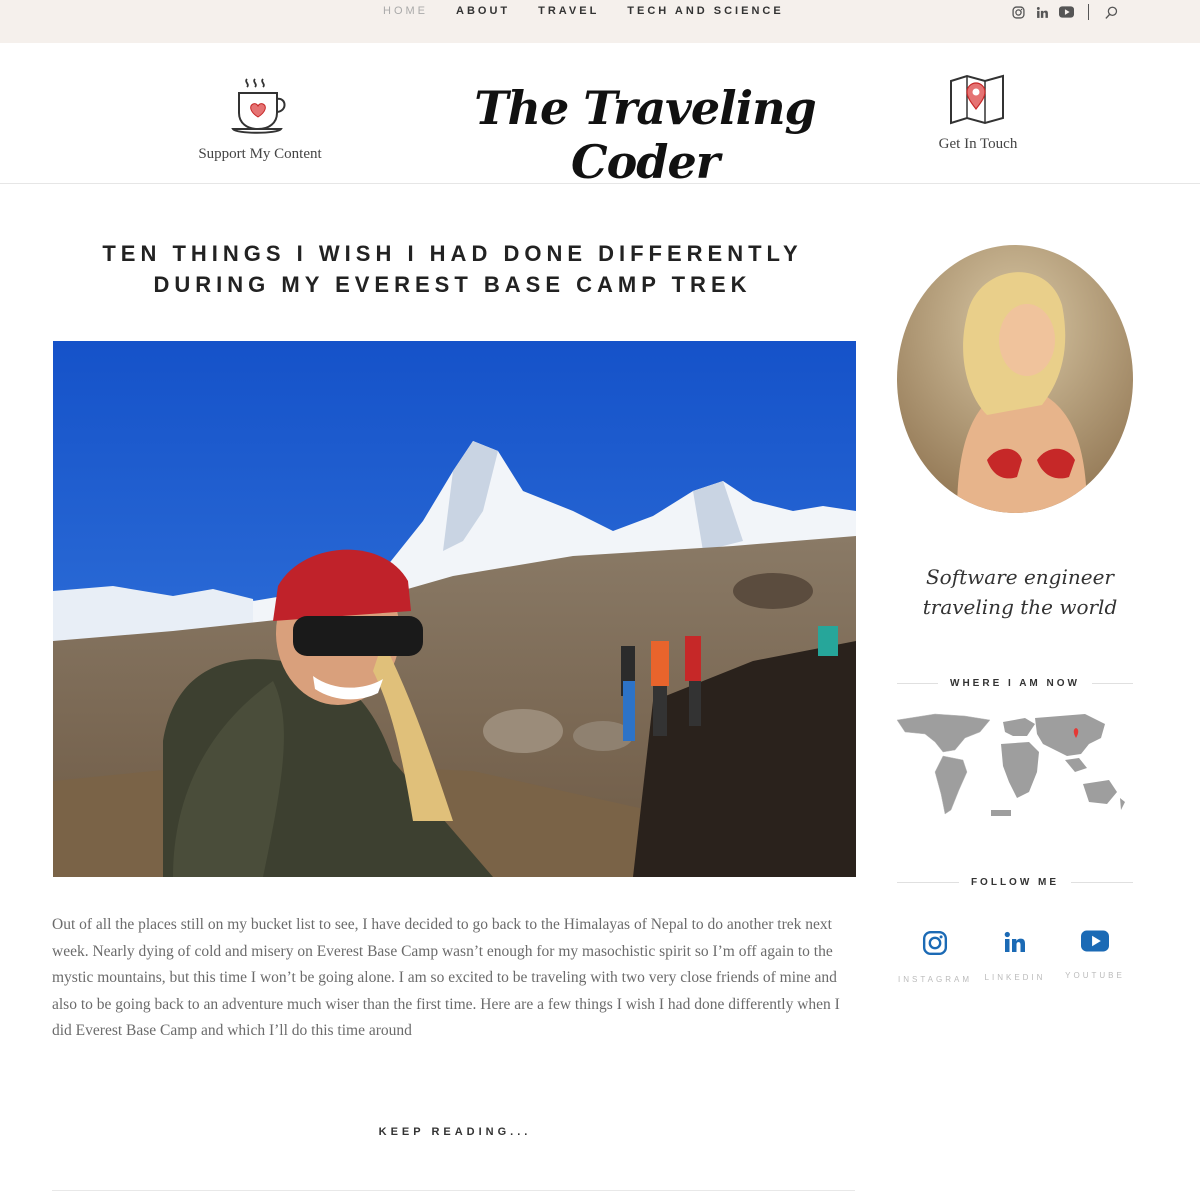 This screenshot has height=1200, width=1200. I want to click on top-social-icons, so click(1064, 12).